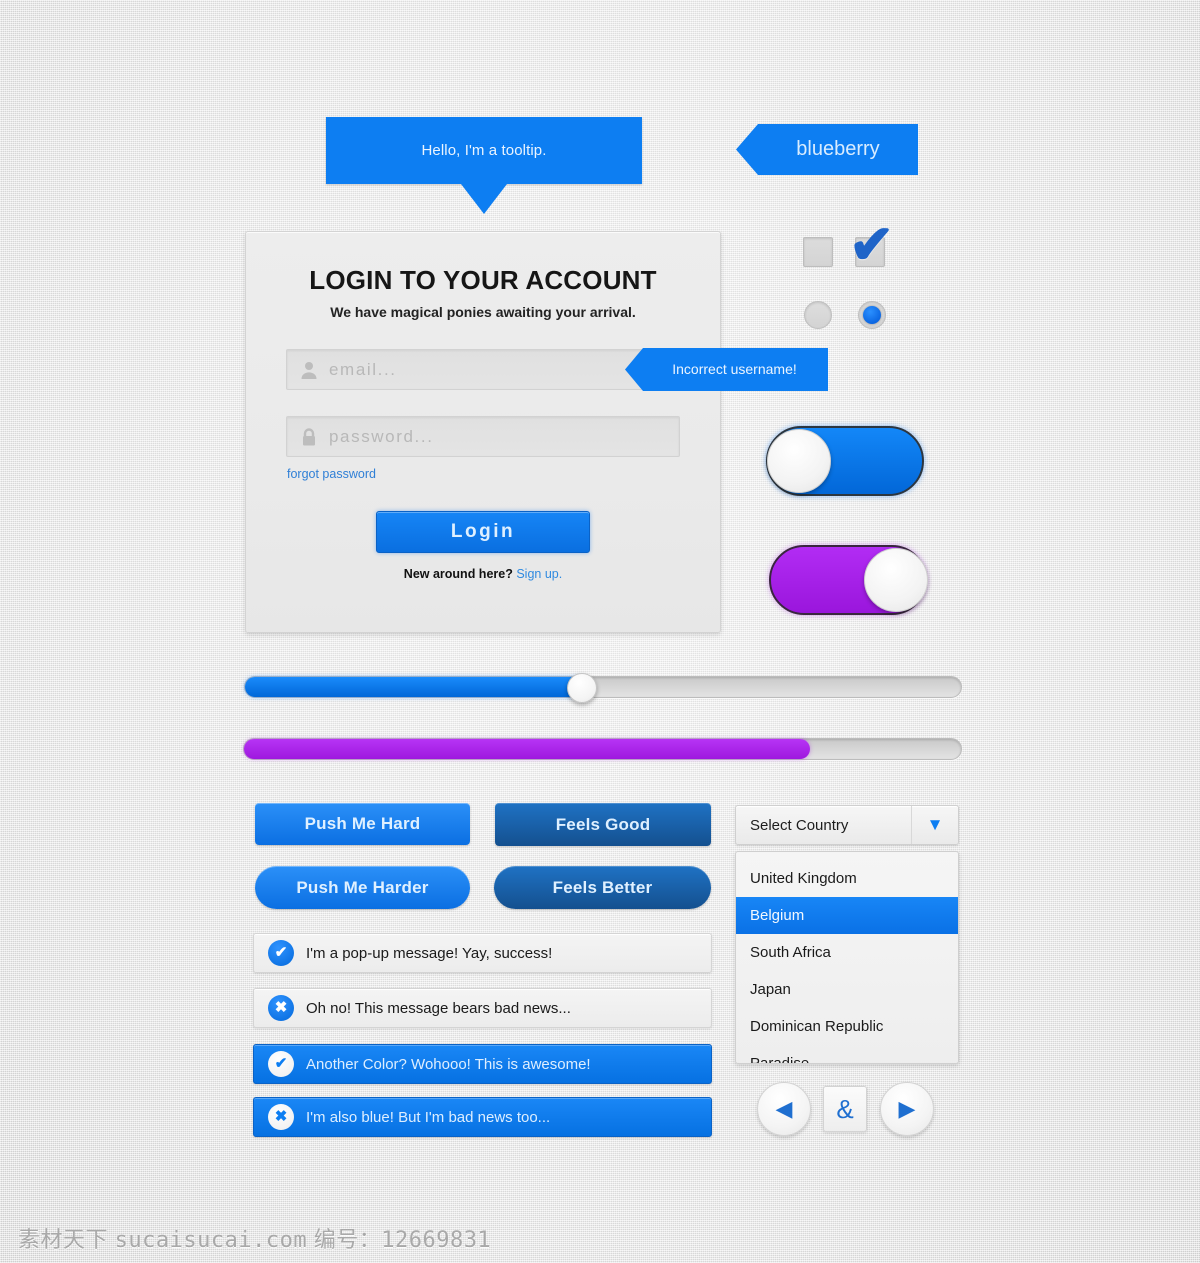 The width and height of the screenshot is (1200, 1263). I want to click on radio-unselected, so click(818, 315).